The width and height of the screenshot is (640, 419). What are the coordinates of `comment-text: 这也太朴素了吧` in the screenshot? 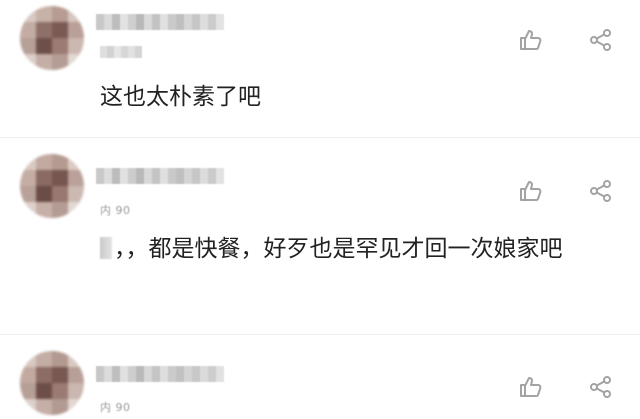 It's located at (180, 97).